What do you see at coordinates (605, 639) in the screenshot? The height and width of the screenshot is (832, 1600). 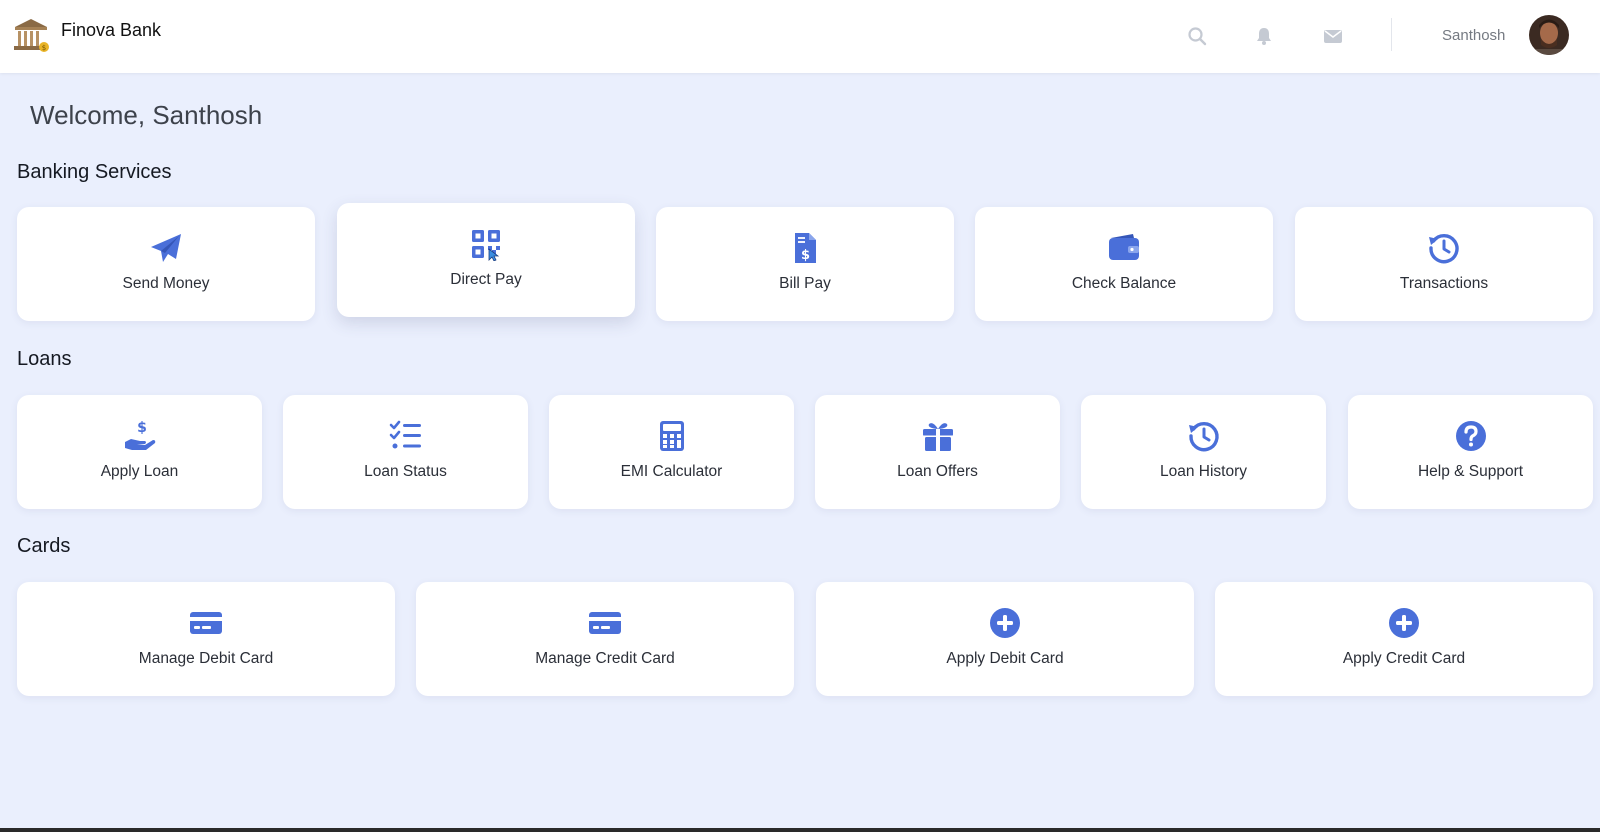 I see `card-manage-credit-card: Manage Credit Card` at bounding box center [605, 639].